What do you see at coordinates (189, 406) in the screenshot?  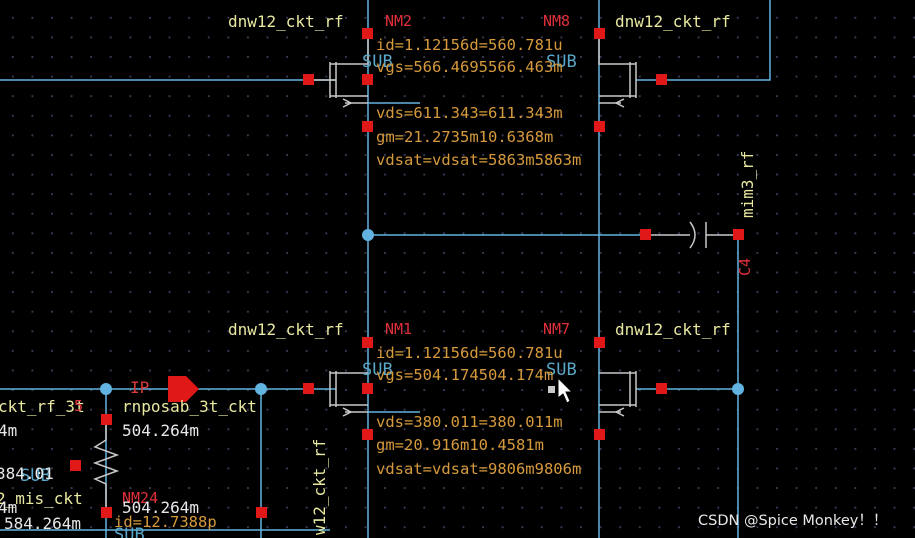 I see `resistor-cell-name: rnposab_3t_ckt` at bounding box center [189, 406].